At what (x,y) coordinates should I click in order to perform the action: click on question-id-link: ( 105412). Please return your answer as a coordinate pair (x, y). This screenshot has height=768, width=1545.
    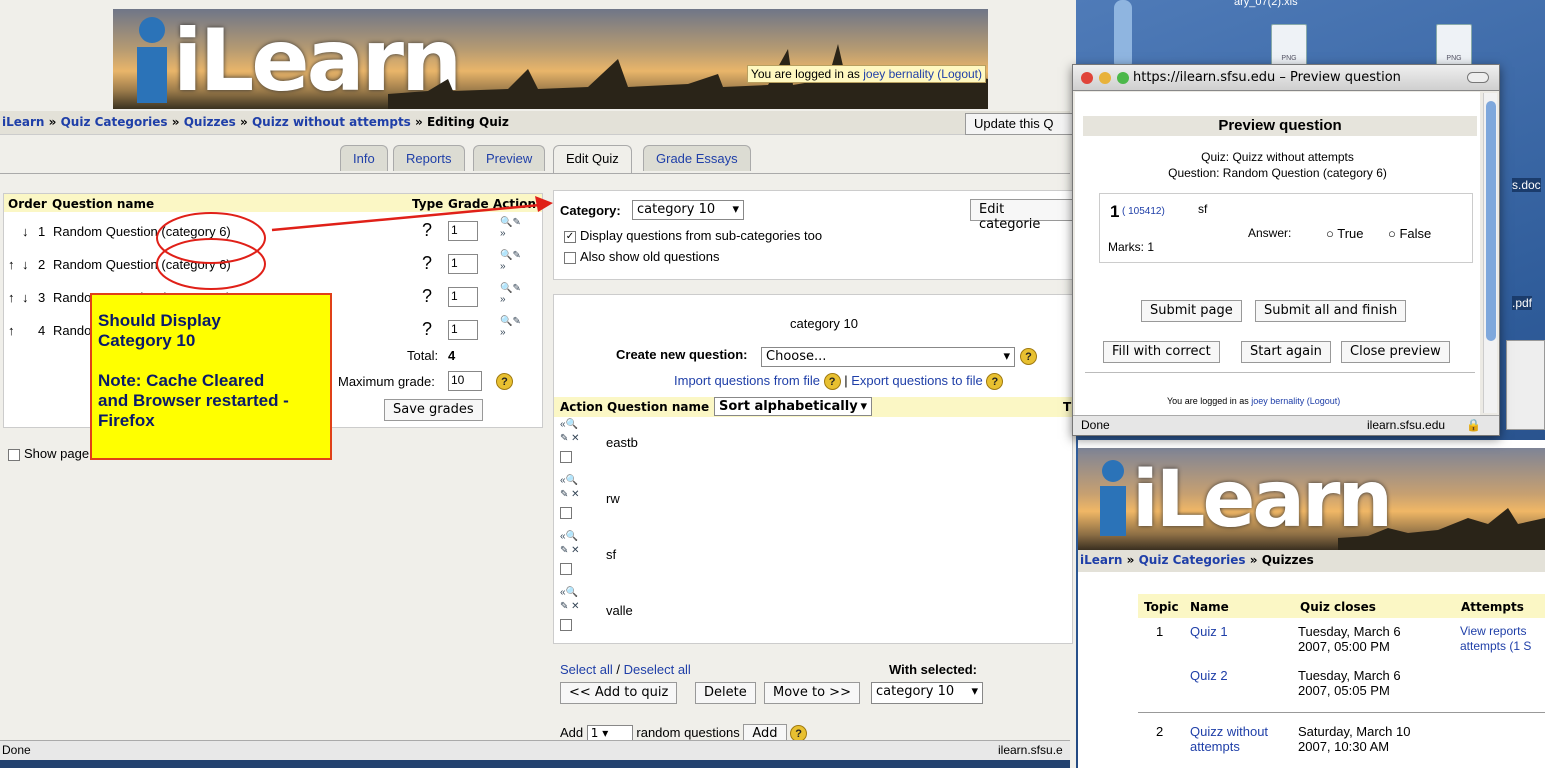
    Looking at the image, I should click on (1143, 211).